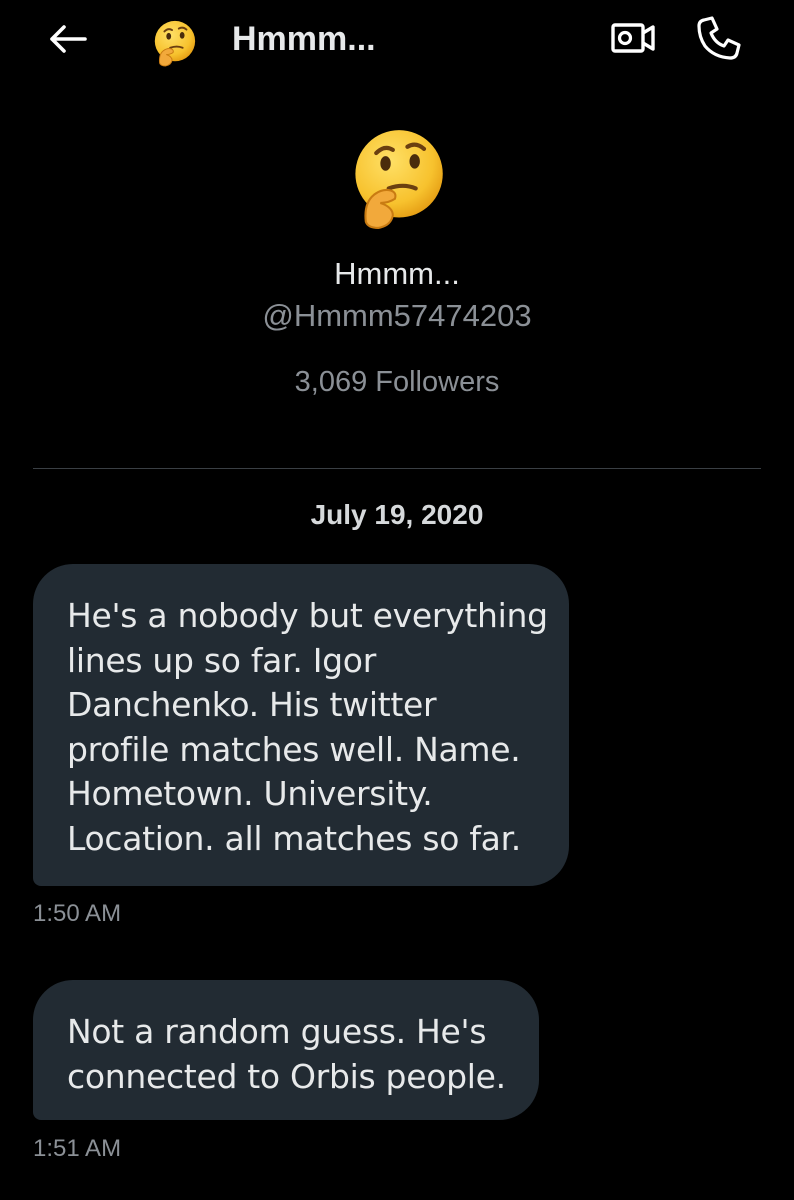  What do you see at coordinates (294, 749) in the screenshot?
I see `message-text-line: profile matches well. Name.` at bounding box center [294, 749].